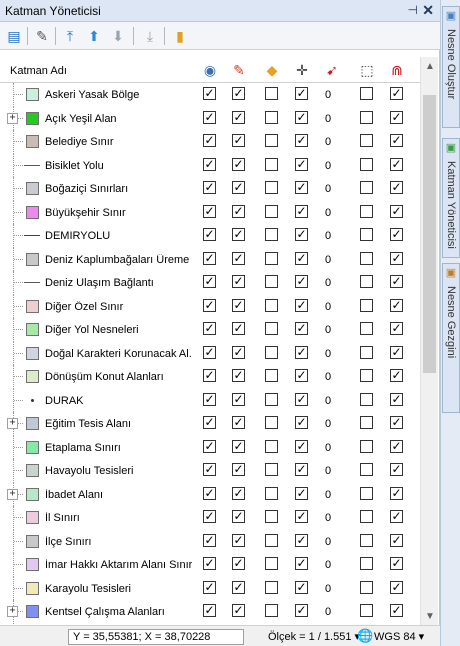 Image resolution: width=460 pixels, height=646 pixels. I want to click on layer-row: Karayolu Tesisleri ✓ ✓ ✓ ✓ 0, so click(210, 588).